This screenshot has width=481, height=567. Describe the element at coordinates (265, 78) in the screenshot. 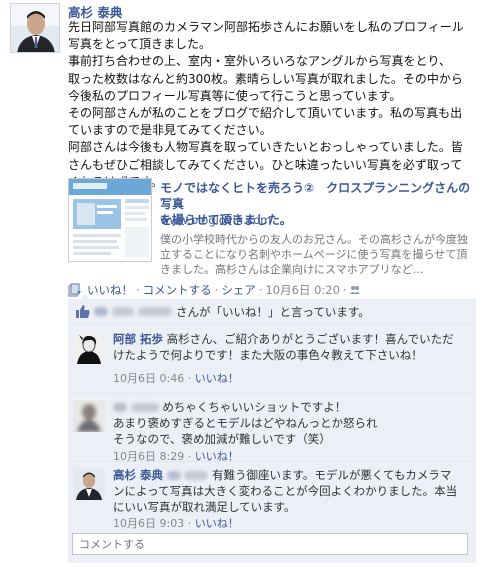

I see `post-line: 取った枚数はなんと約300枚。素晴らしい写真が取れました。その中から` at that location.